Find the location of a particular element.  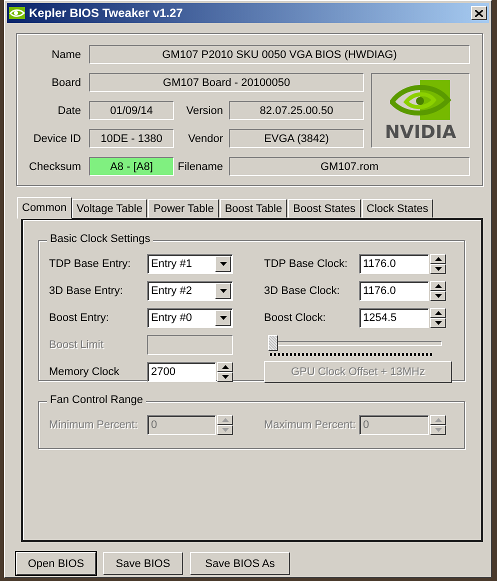

button: Save BIOS As is located at coordinates (240, 563).